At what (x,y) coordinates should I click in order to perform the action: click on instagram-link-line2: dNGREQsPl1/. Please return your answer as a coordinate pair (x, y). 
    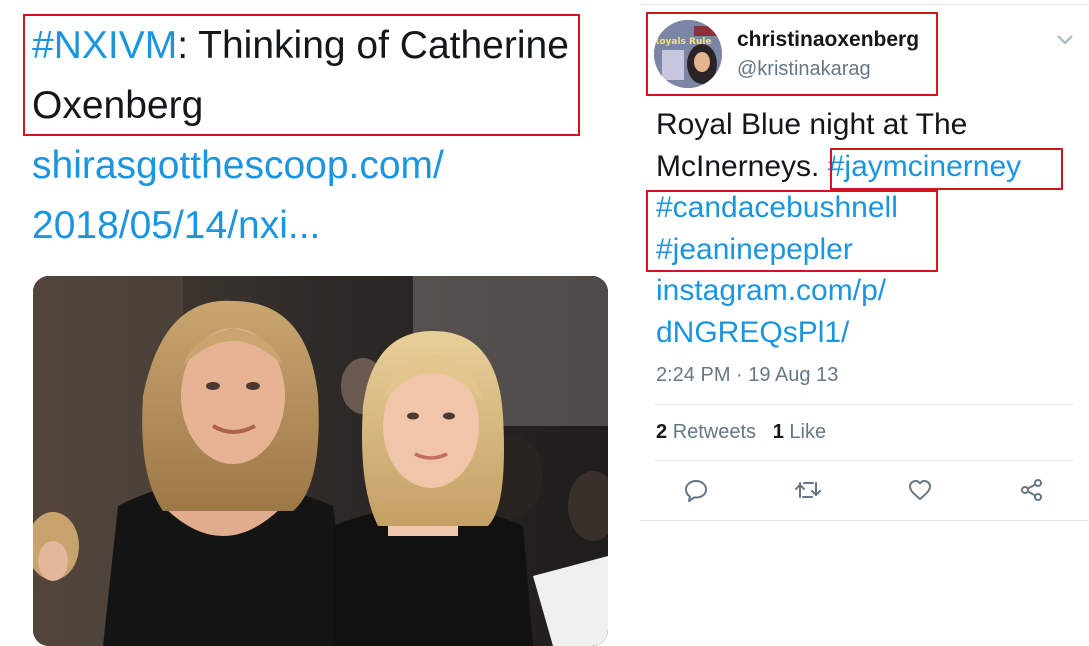
    Looking at the image, I should click on (752, 332).